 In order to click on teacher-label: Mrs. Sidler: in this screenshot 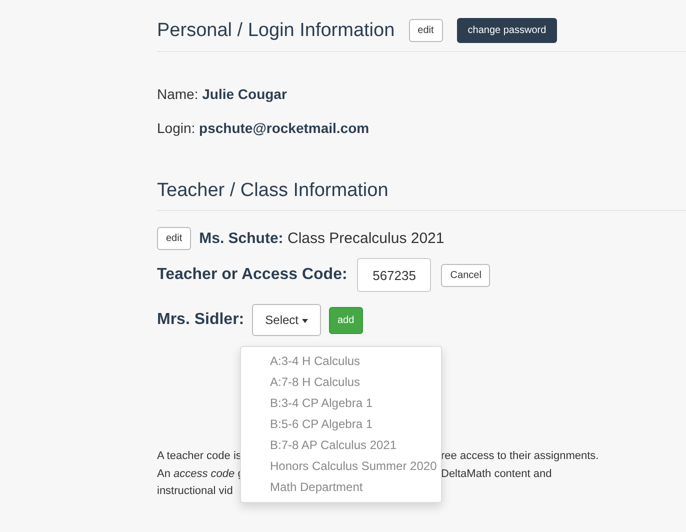, I will do `click(200, 320)`.